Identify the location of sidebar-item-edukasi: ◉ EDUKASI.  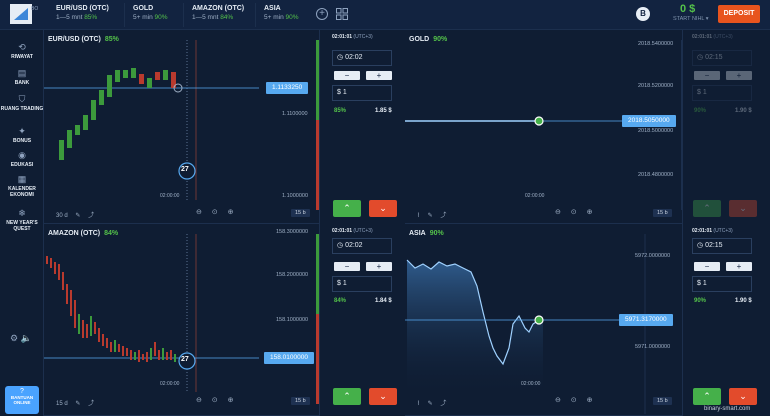
(22, 159).